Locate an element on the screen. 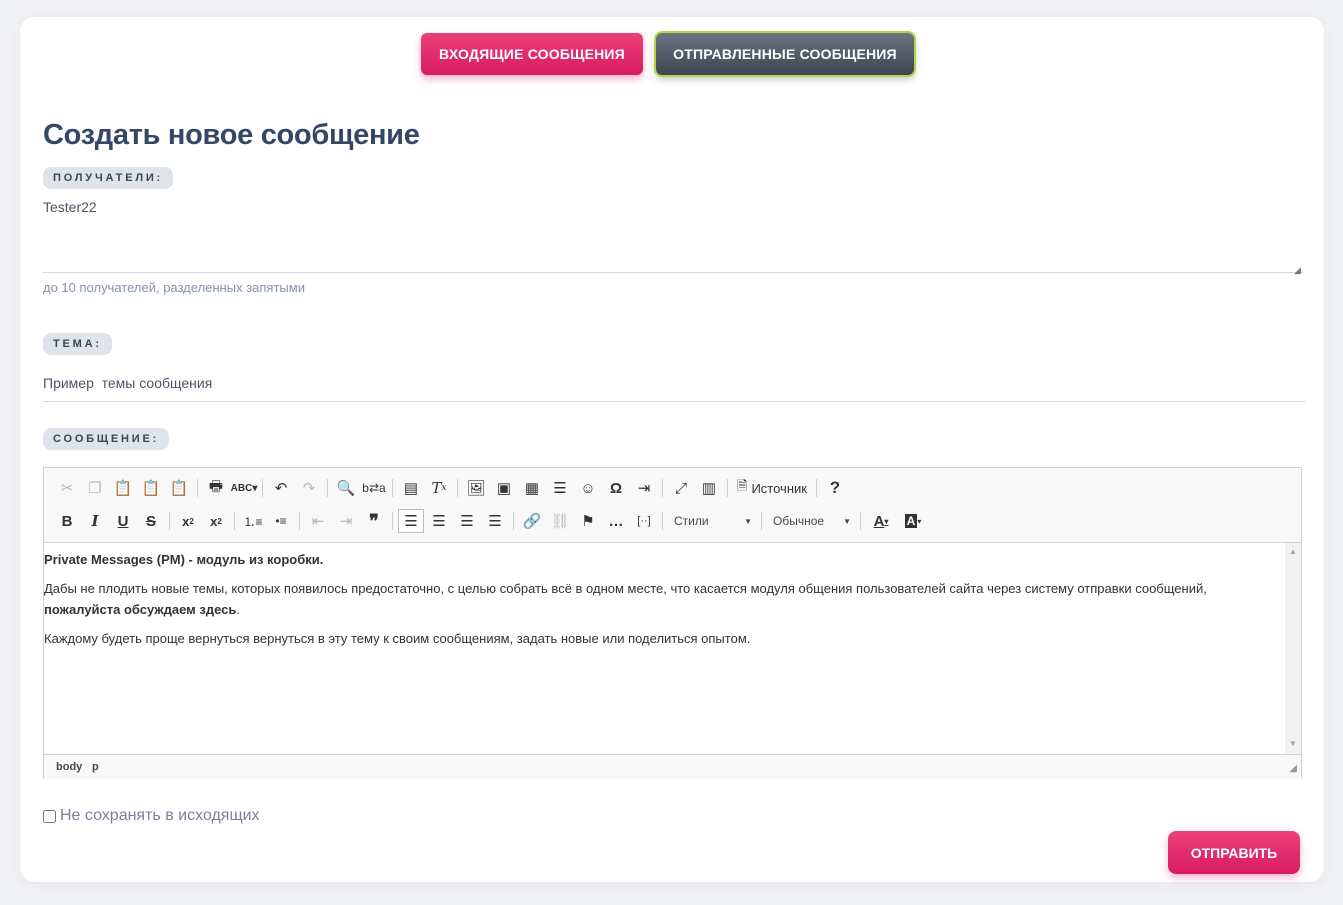 The height and width of the screenshot is (905, 1343). styles-label: Стили is located at coordinates (691, 521).